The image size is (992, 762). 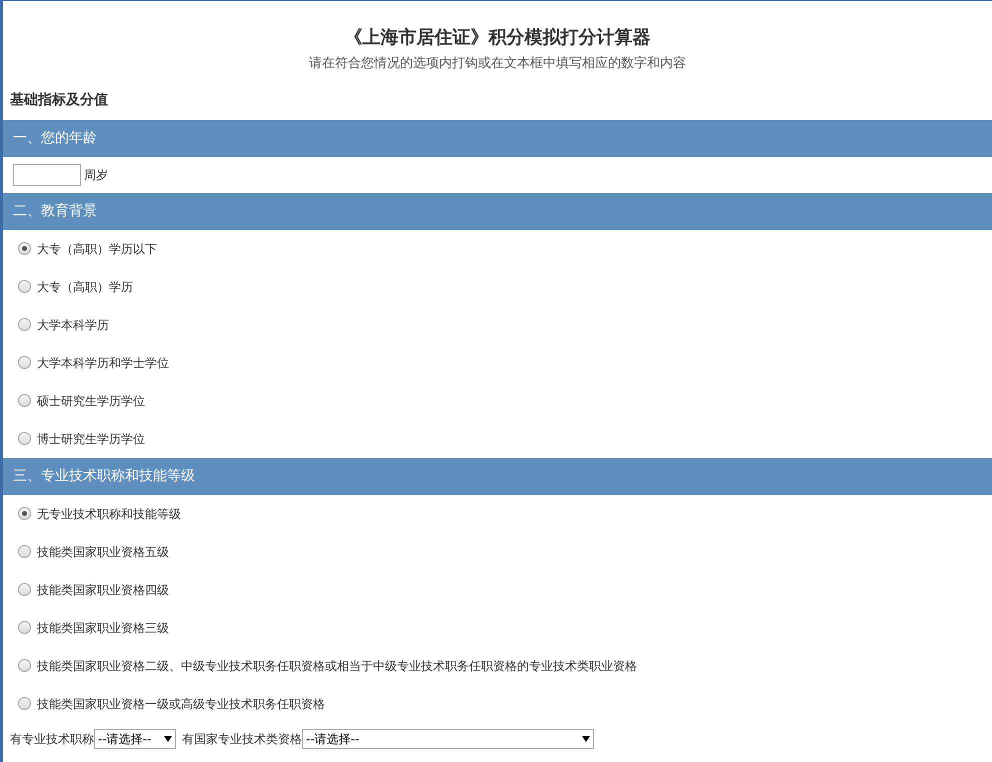 I want to click on section-header: 三、专业技术职称和技能等级, so click(x=497, y=476).